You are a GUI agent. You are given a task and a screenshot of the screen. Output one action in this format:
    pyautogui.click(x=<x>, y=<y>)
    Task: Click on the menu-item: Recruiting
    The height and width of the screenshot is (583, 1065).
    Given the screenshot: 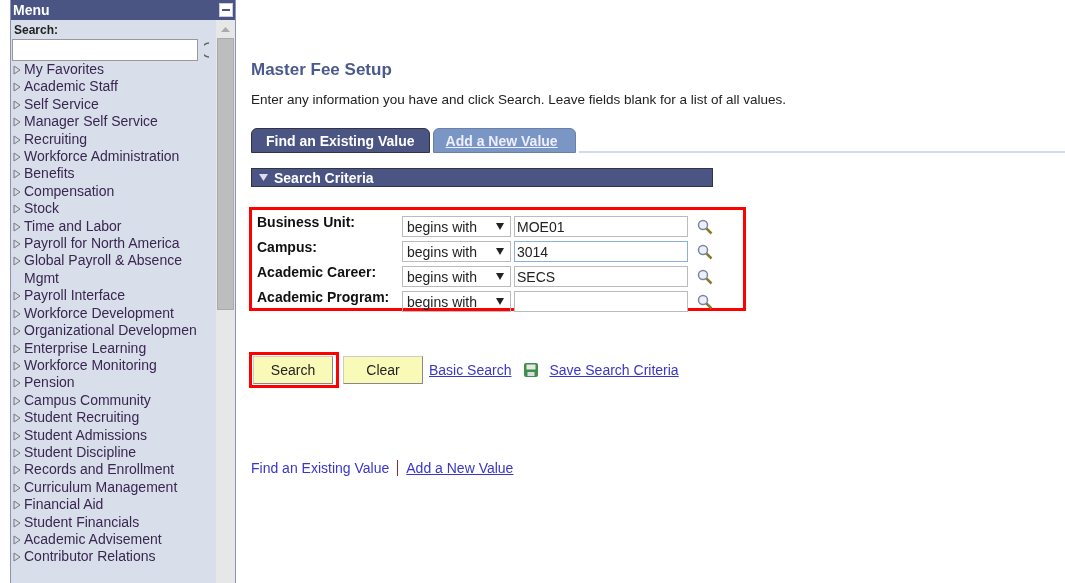 What is the action you would take?
    pyautogui.click(x=56, y=139)
    